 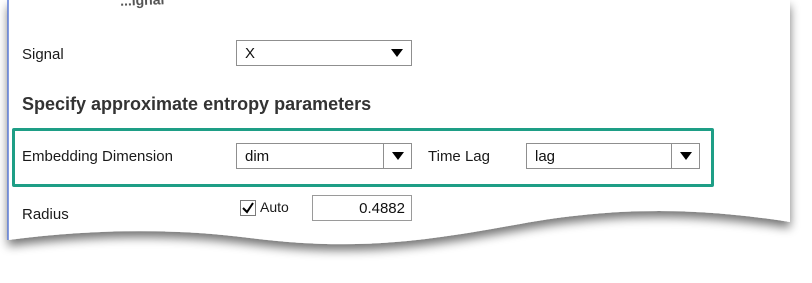 I want to click on time-lag-label: Time Lag, so click(x=459, y=156).